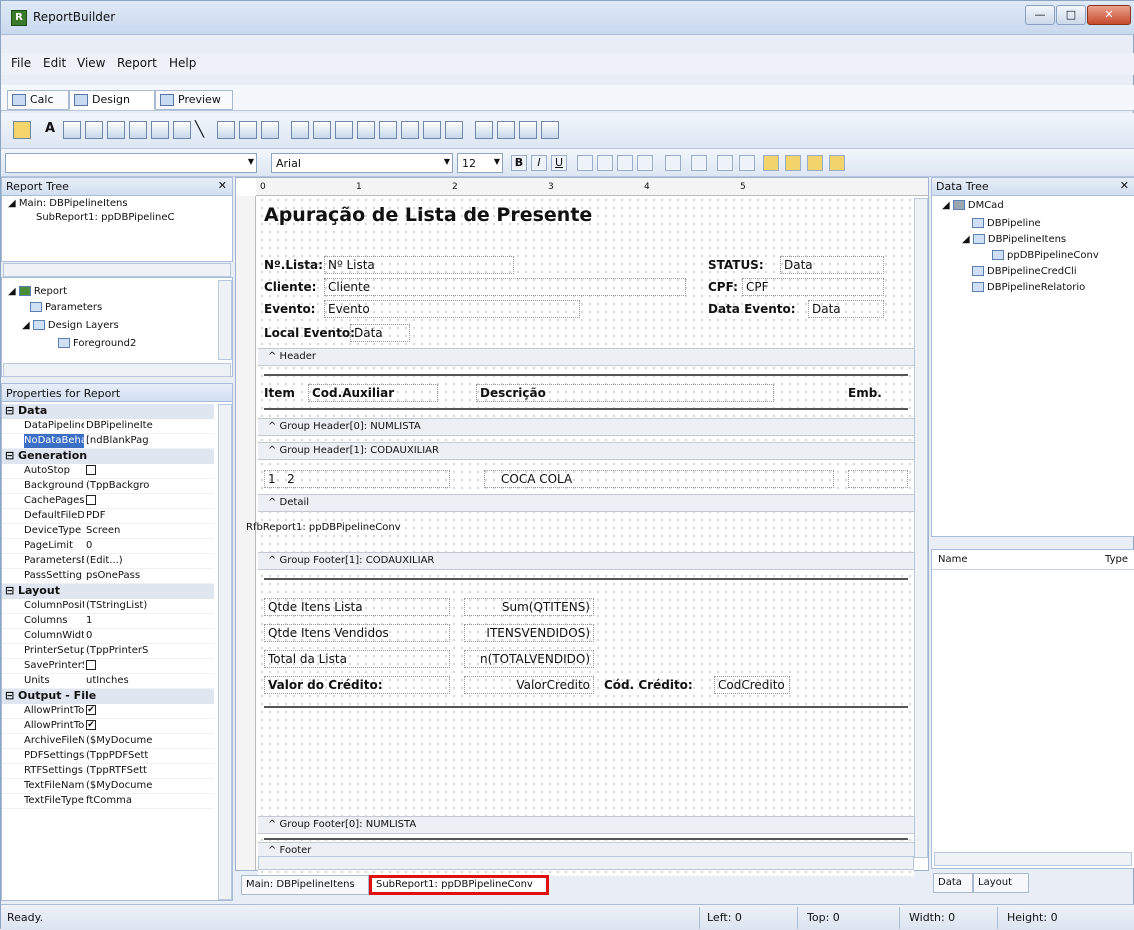 Image resolution: width=1134 pixels, height=930 pixels. I want to click on data-tree-pipeline-credcli: DBPipelineCredCli, so click(1024, 271).